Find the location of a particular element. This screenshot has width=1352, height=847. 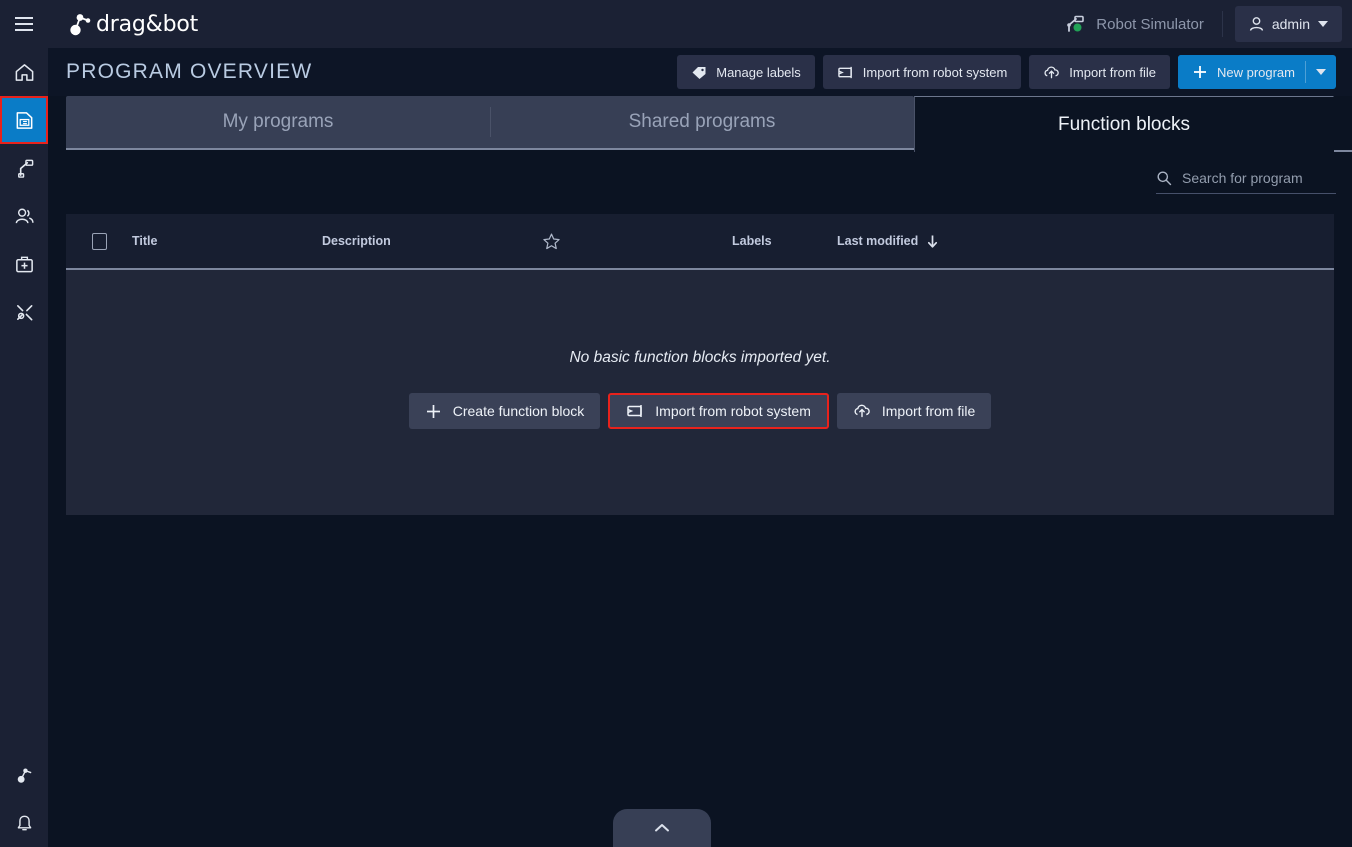

user-menu-button: admin is located at coordinates (1288, 24).